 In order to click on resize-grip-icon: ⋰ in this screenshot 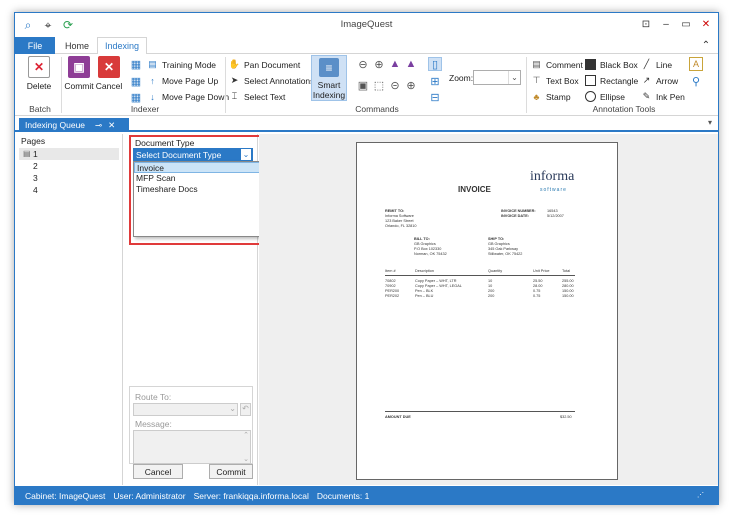, I will do `click(700, 495)`.